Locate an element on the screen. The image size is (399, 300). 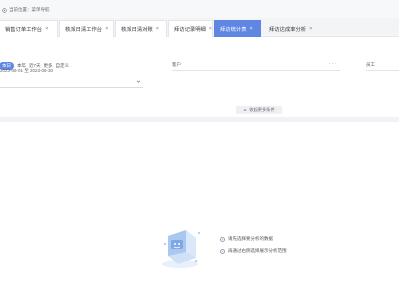
tab-visit-statistics: 拜访统计表 × is located at coordinates (237, 28).